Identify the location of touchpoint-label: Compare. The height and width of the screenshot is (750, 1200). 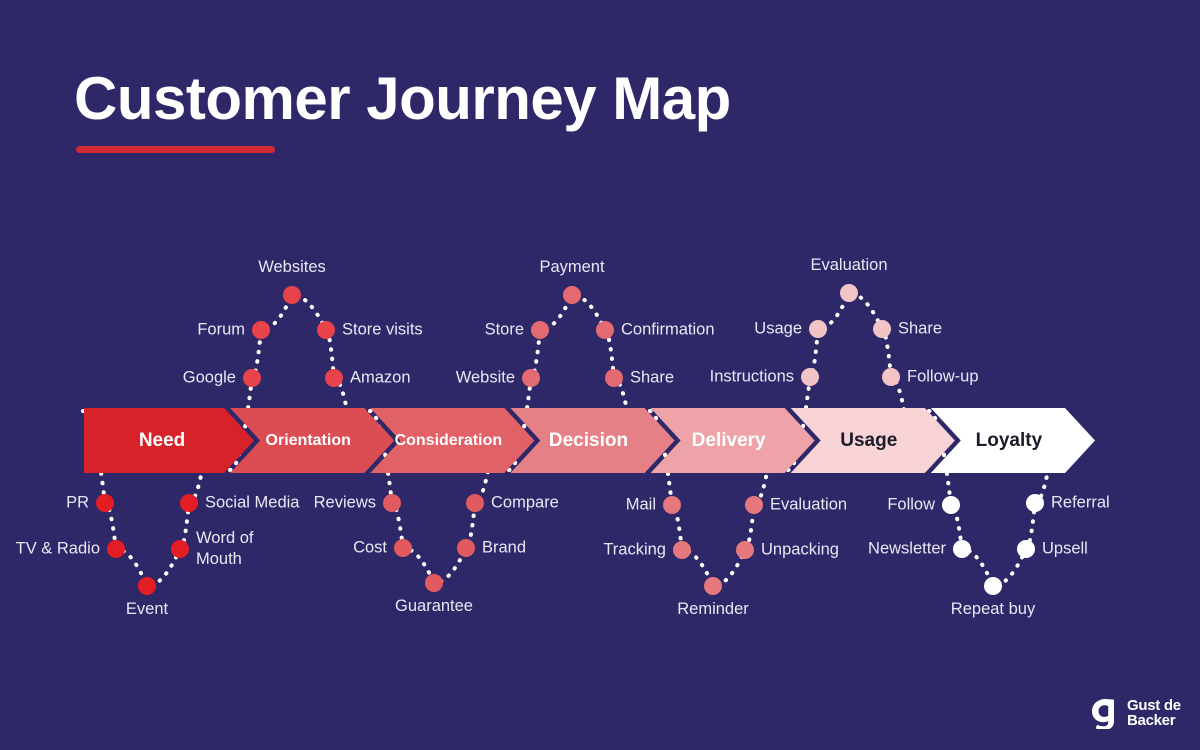
(525, 502).